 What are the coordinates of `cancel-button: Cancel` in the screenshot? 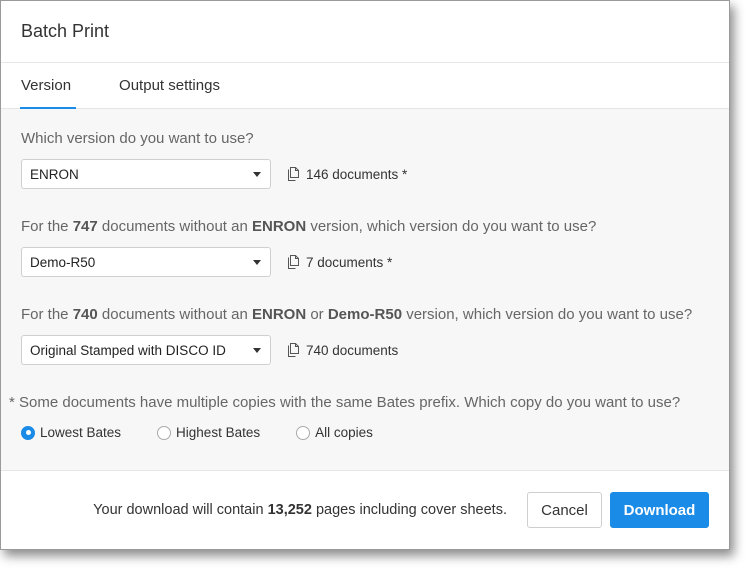 It's located at (564, 510).